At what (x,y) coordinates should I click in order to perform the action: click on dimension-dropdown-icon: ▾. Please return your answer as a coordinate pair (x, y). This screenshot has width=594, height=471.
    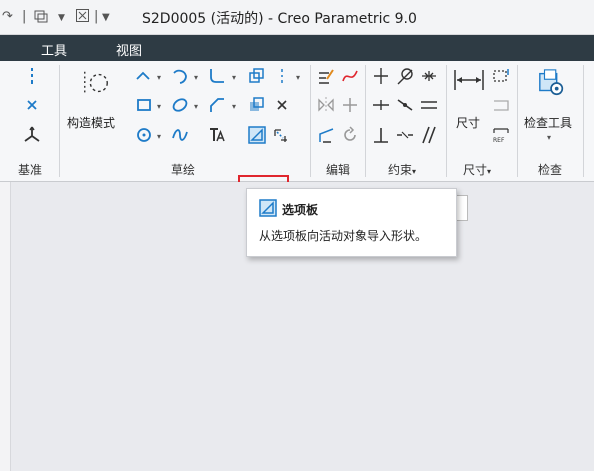
    Looking at the image, I should click on (489, 171).